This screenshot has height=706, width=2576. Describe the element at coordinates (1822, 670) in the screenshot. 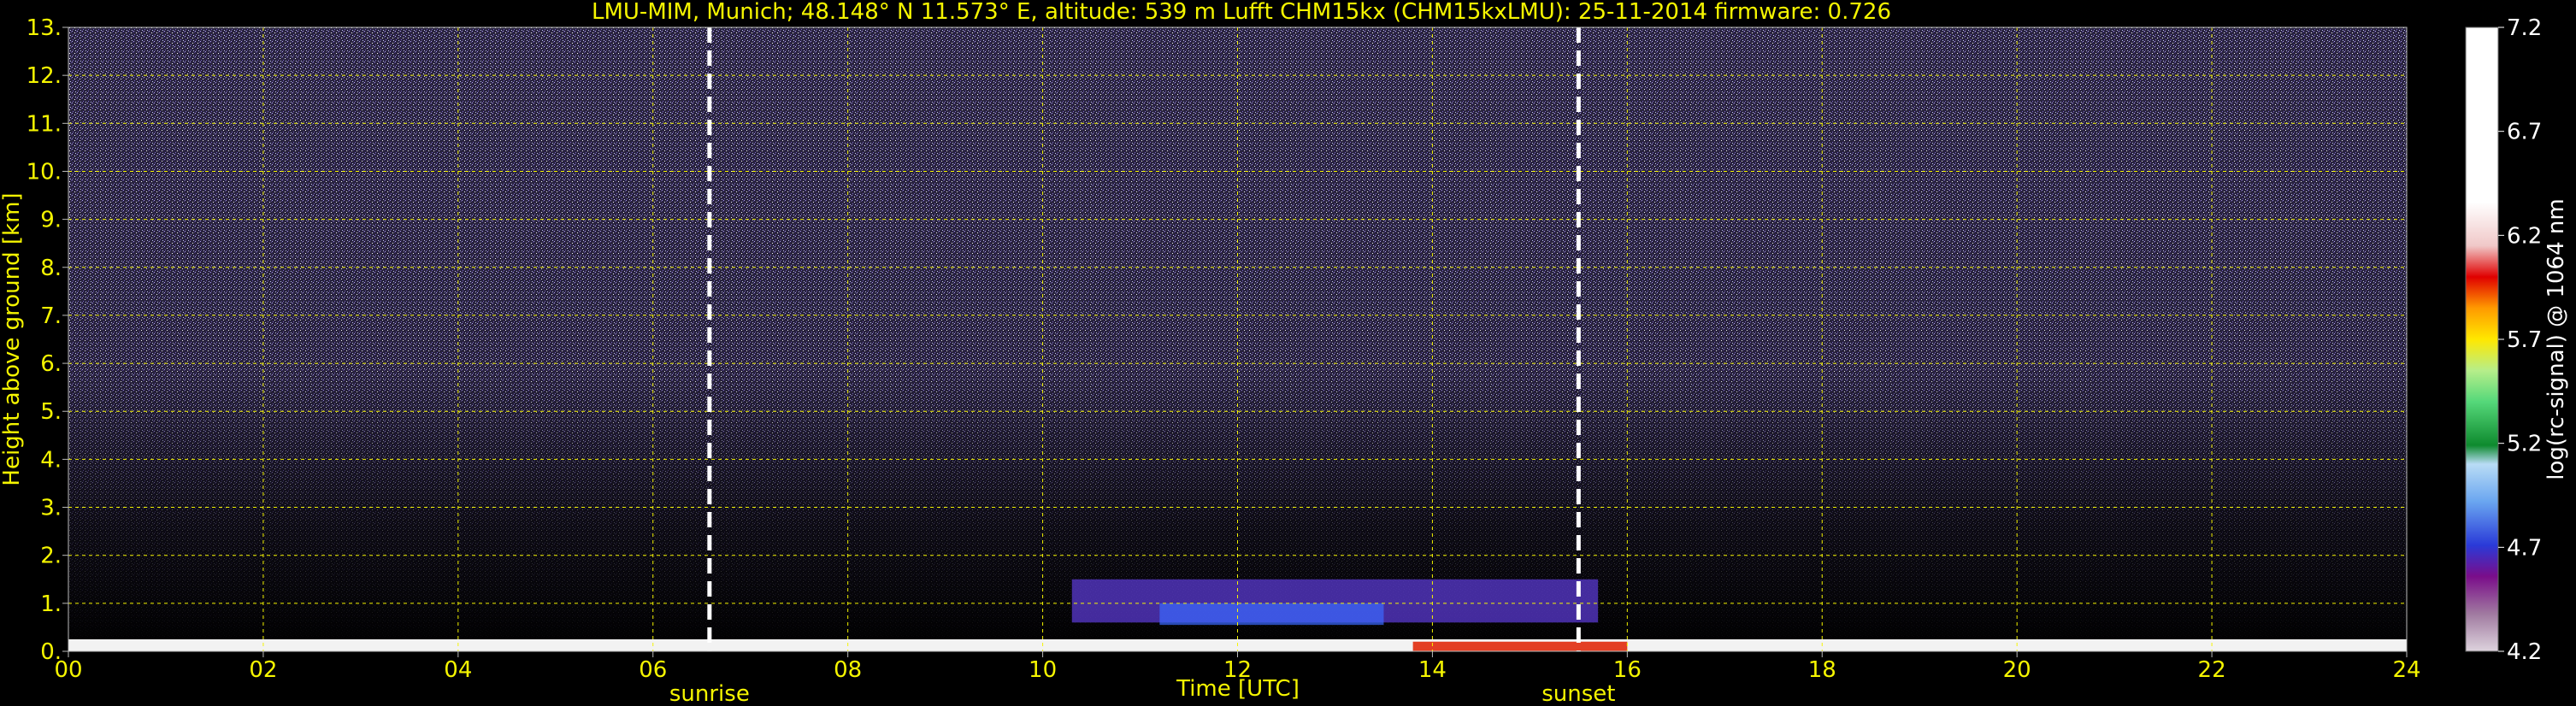

I see `x-tick-label: 18` at that location.